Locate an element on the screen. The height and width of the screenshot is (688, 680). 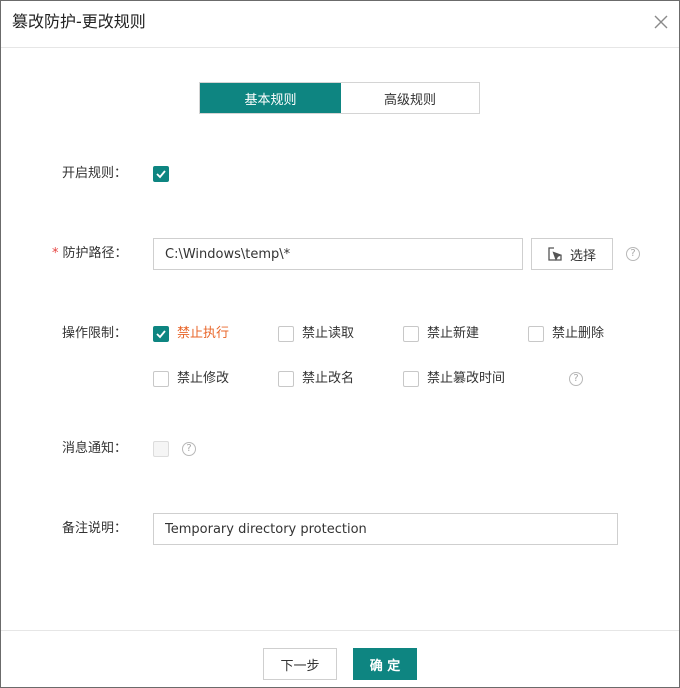
enable-rule-checkbox is located at coordinates (161, 174).